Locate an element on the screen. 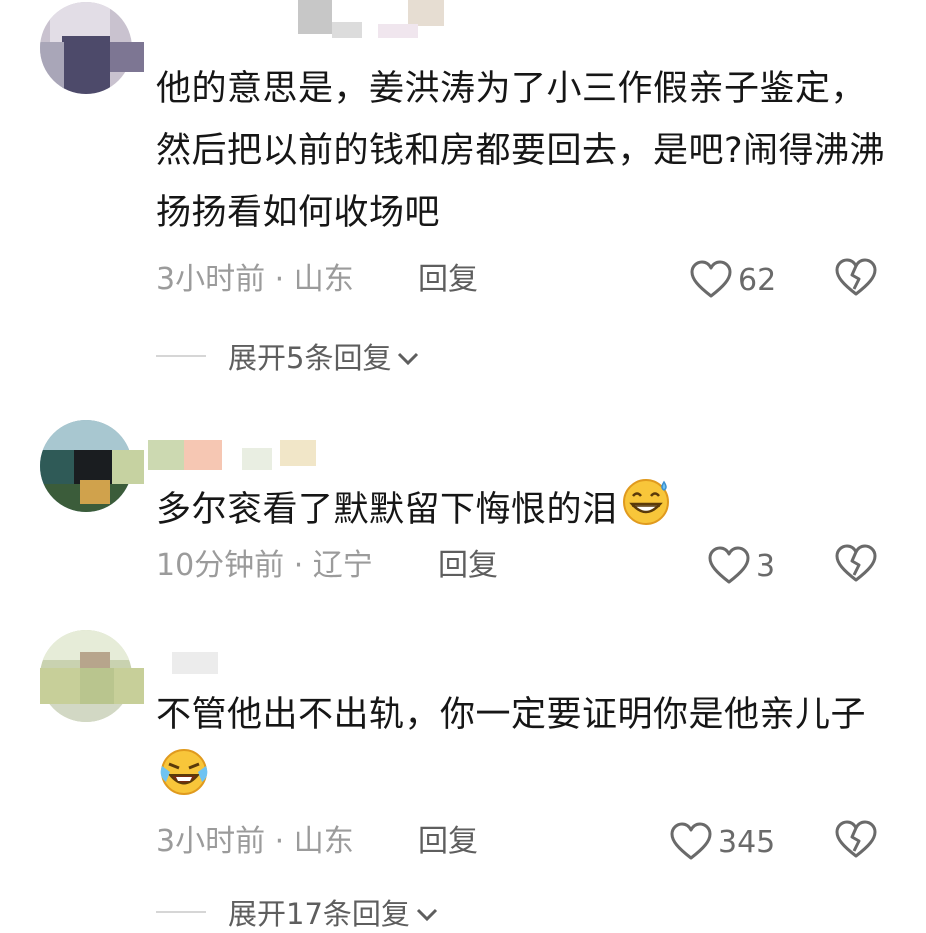  comment-text-body: 不管他出不出轨，你一定要证明你是他亲儿子 is located at coordinates (511, 715).